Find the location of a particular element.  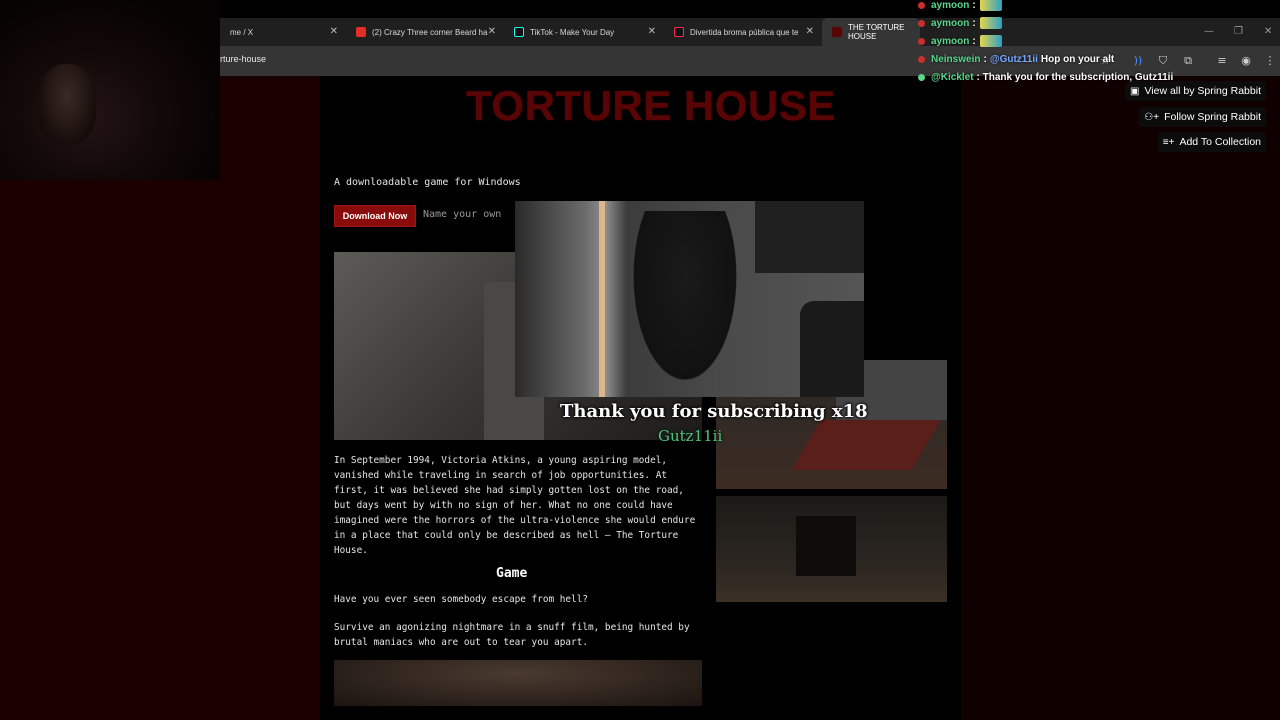

screenshot-hallway is located at coordinates (831, 549).